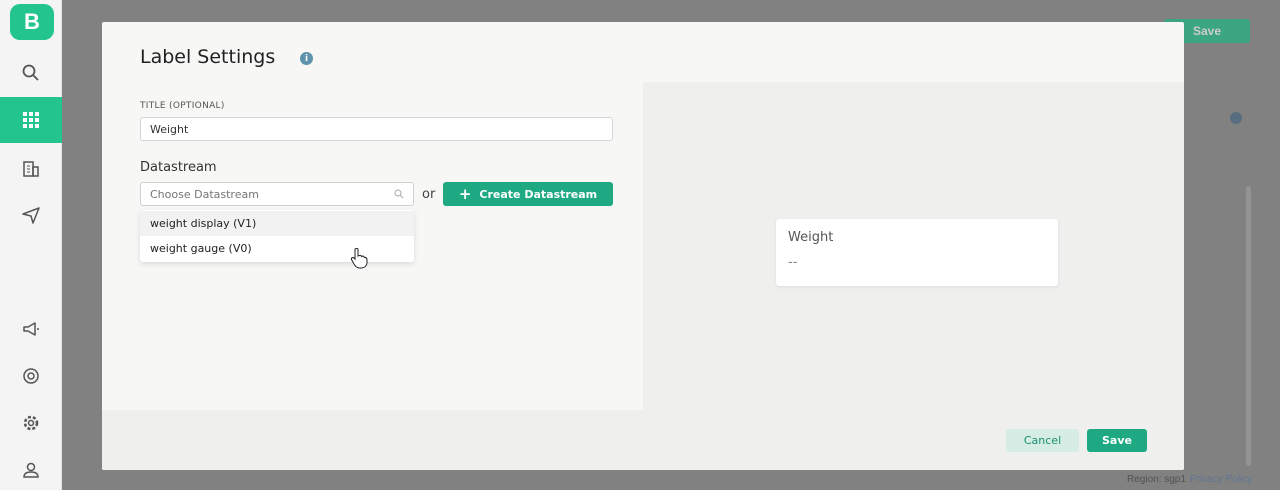 The width and height of the screenshot is (1280, 490). I want to click on grid-icon, so click(31, 120).